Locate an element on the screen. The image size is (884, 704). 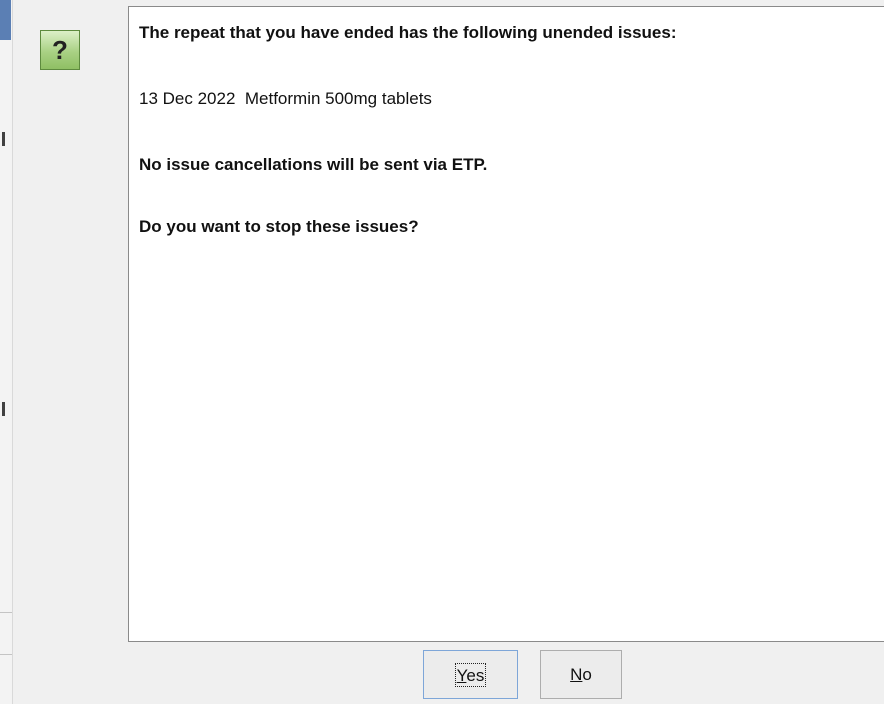
stop-question: Do you want to stop these issues? is located at coordinates (279, 226).